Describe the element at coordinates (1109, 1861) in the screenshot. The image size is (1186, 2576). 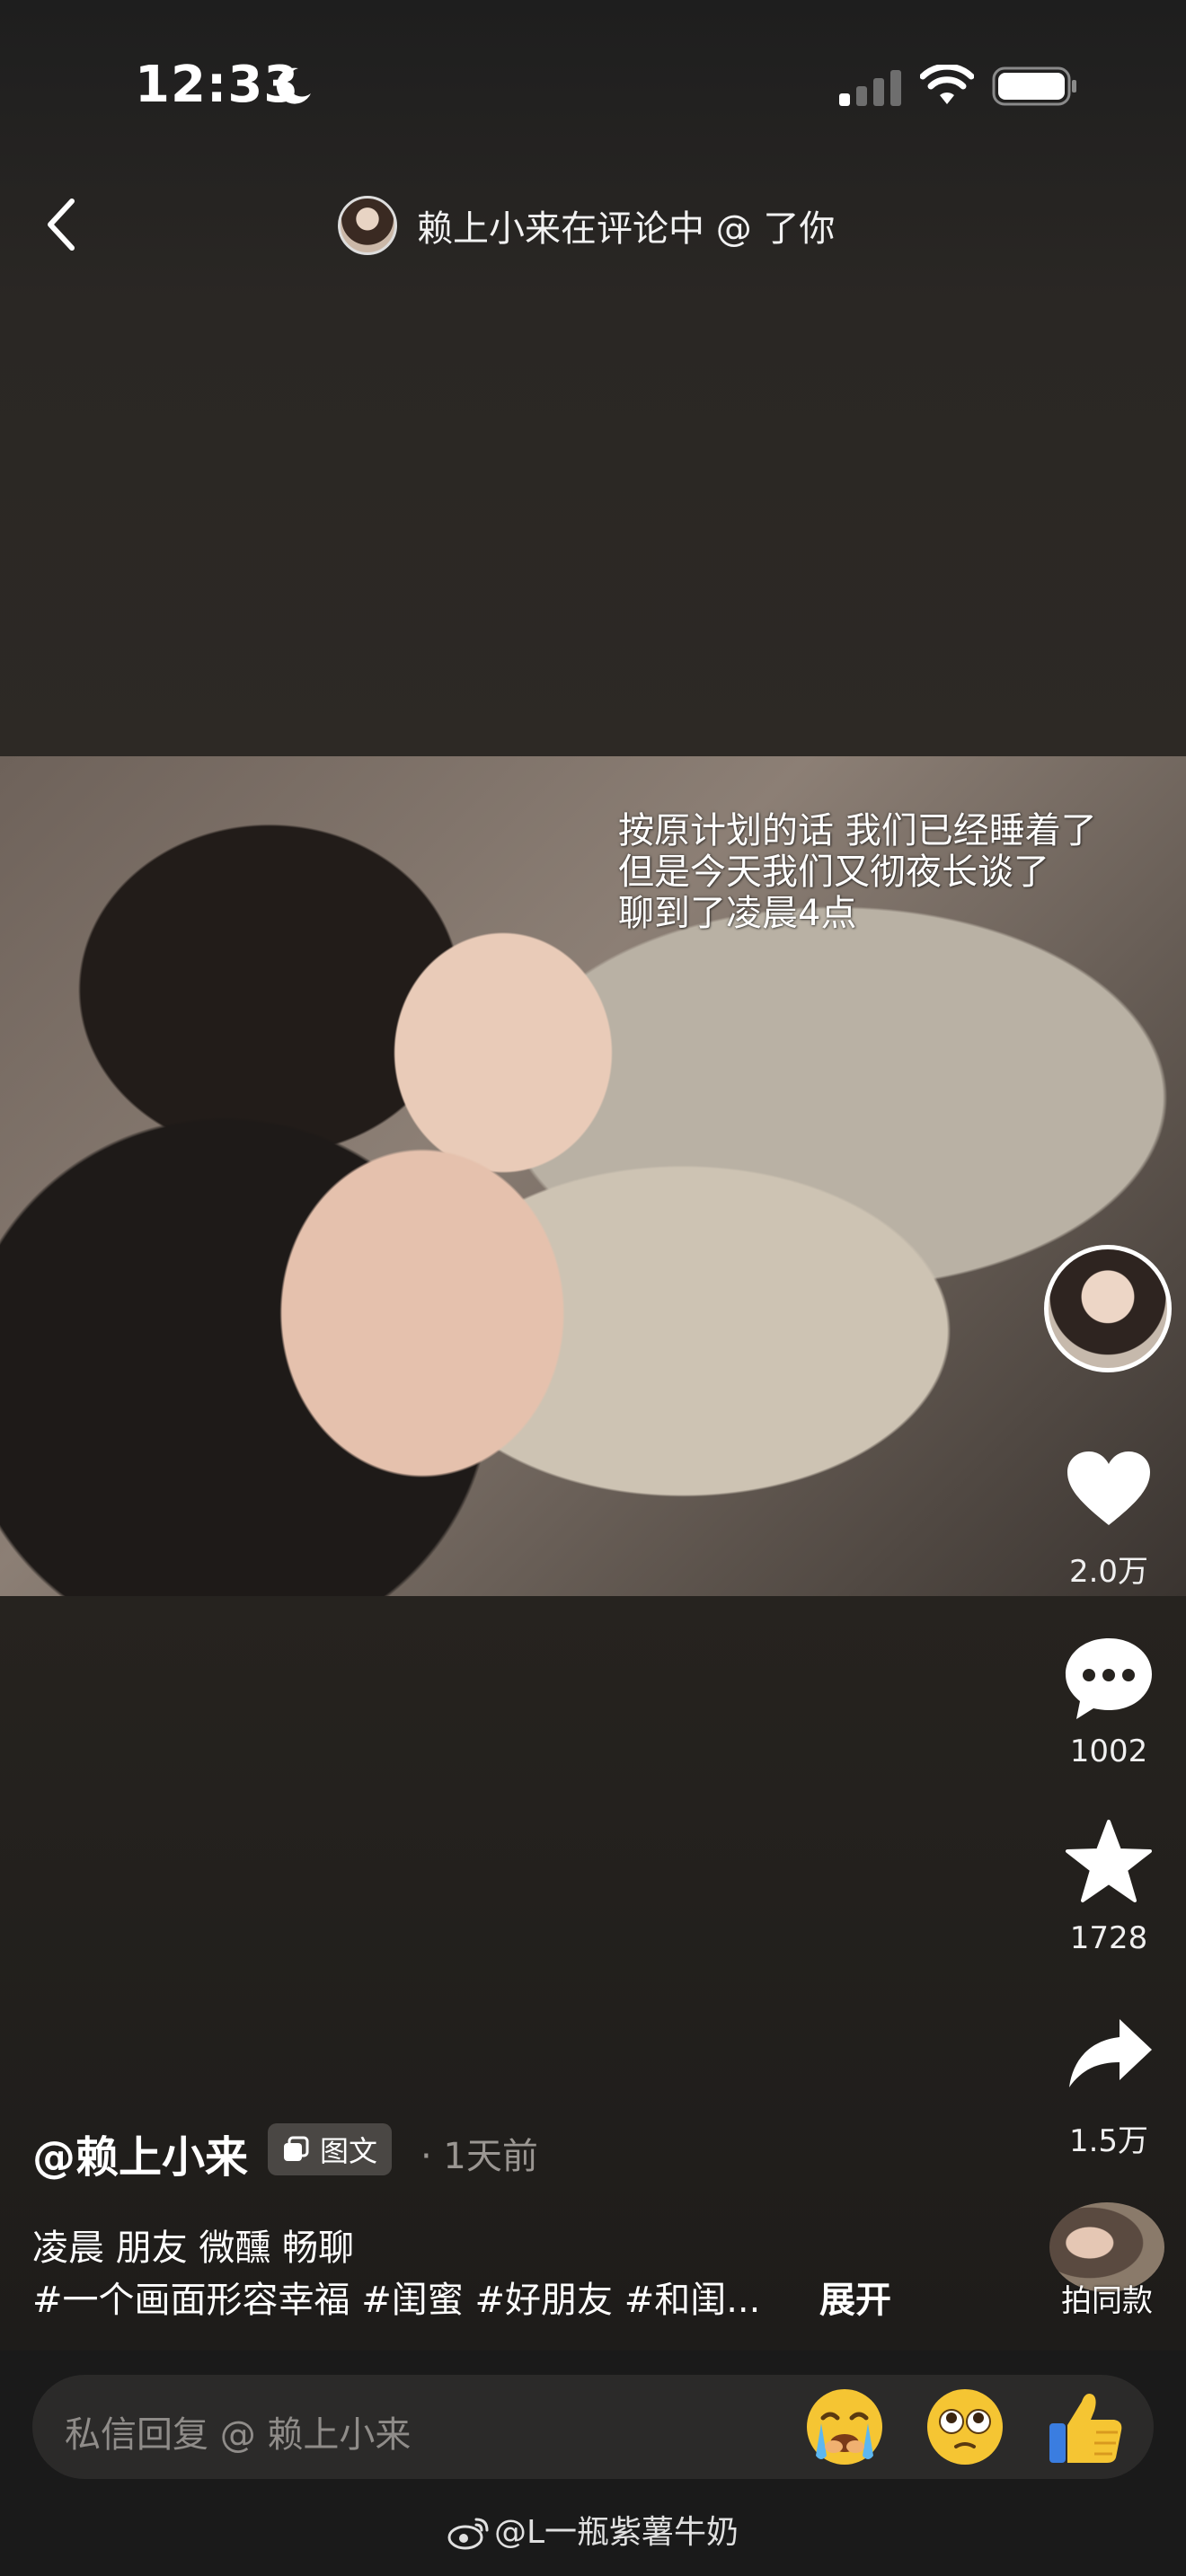
I see `star-icon` at that location.